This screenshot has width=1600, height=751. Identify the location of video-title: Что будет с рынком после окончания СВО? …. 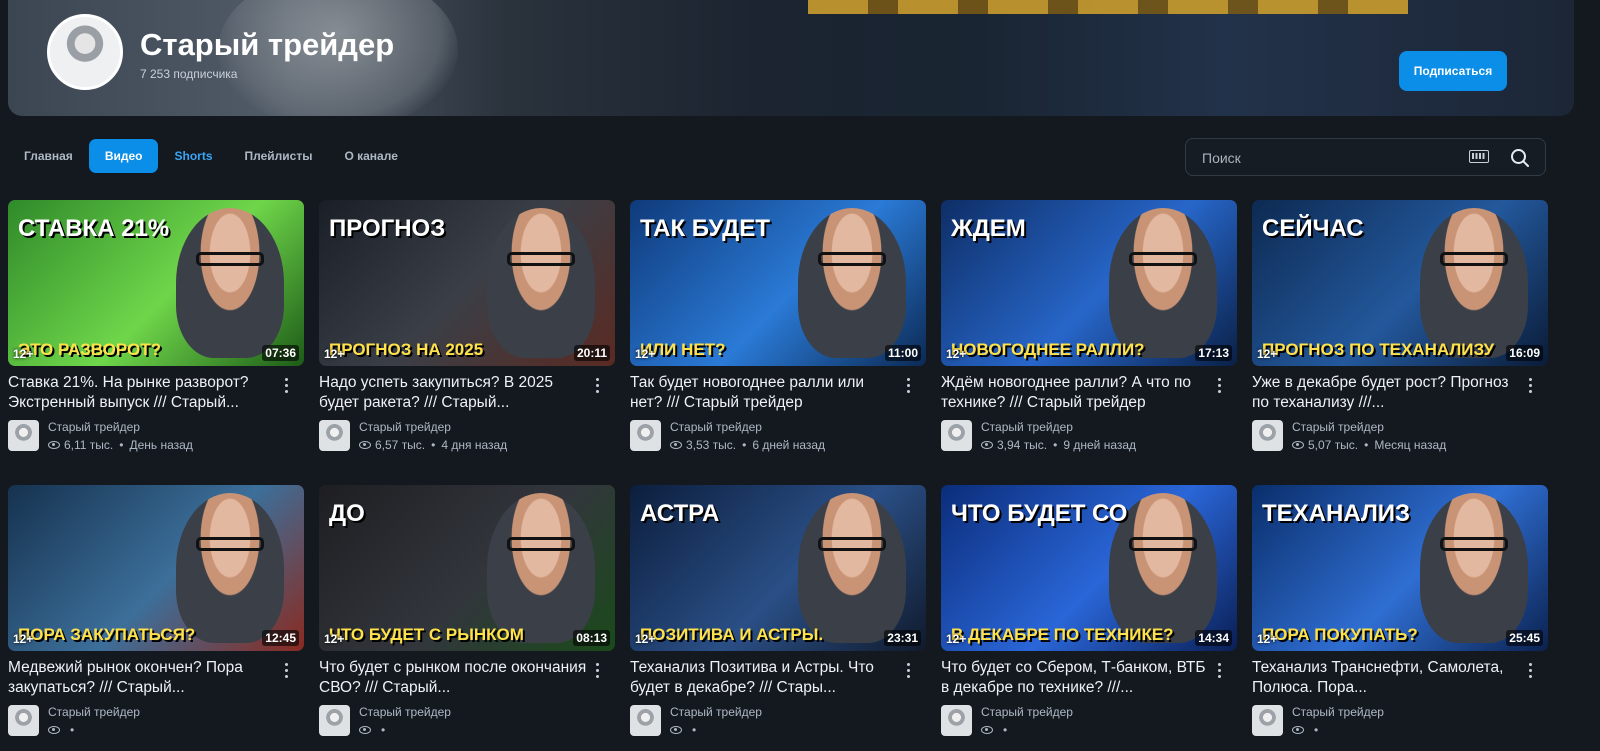
(453, 678).